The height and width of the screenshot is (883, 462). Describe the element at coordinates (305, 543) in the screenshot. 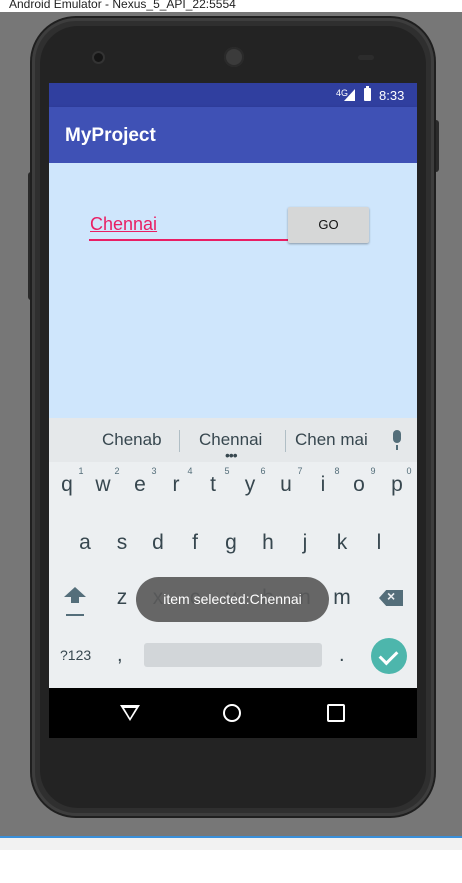

I see `key-j: j` at that location.